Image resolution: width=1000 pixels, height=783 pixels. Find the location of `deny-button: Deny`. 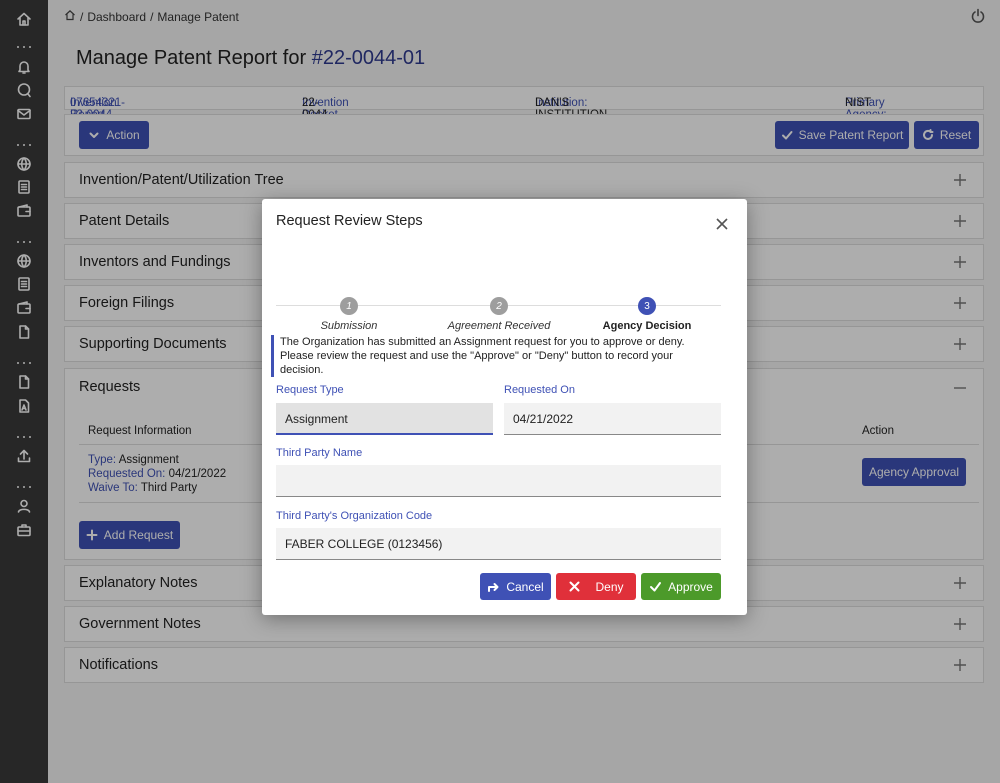

deny-button: Deny is located at coordinates (596, 586).